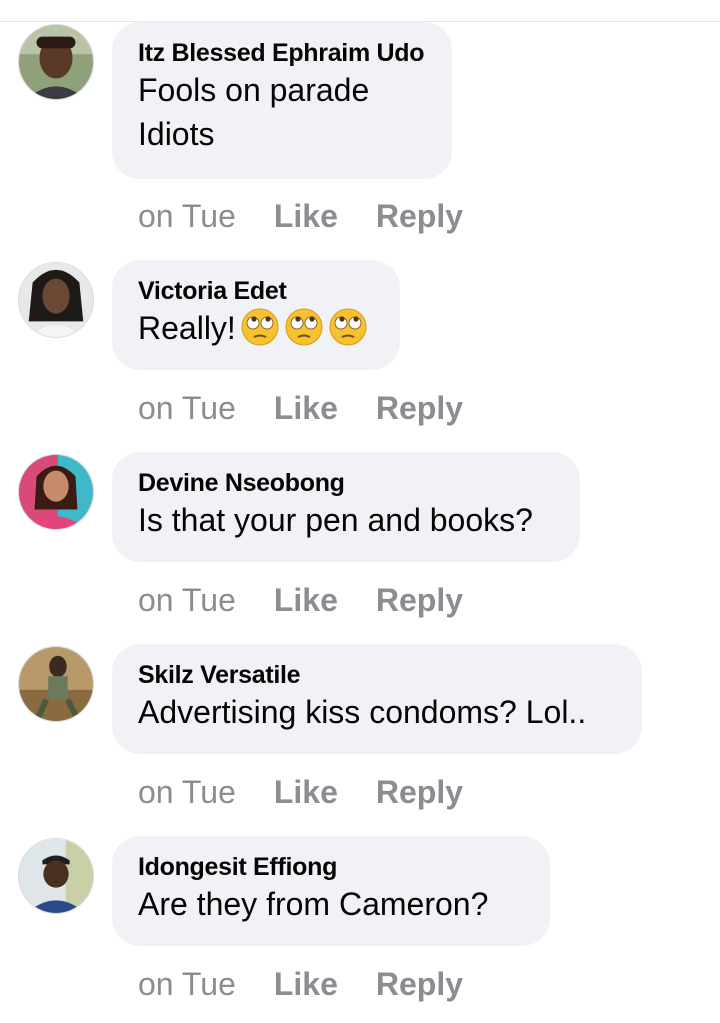 This screenshot has width=720, height=1023. I want to click on comment-bubble: Victoria Edet Really!, so click(256, 315).